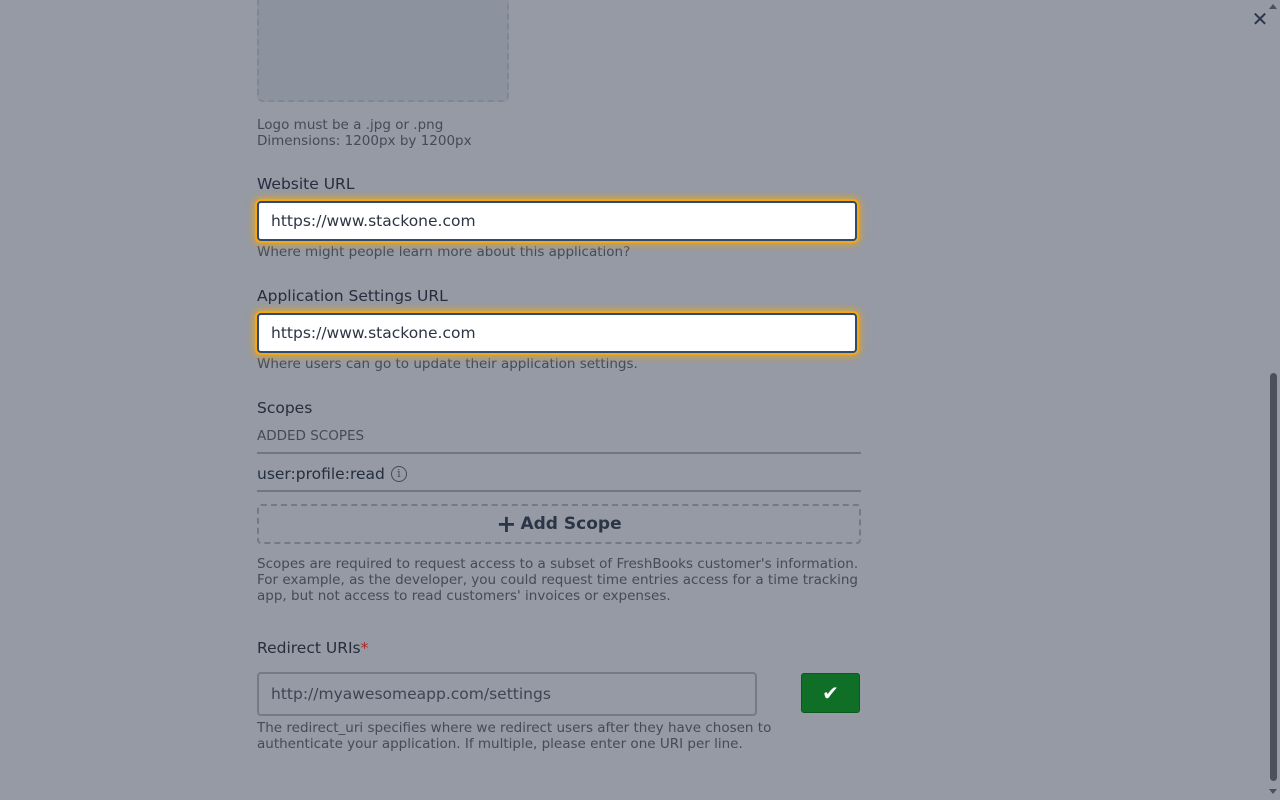 The width and height of the screenshot is (1280, 800). I want to click on scroll-up-arrow-icon, so click(1273, 6).